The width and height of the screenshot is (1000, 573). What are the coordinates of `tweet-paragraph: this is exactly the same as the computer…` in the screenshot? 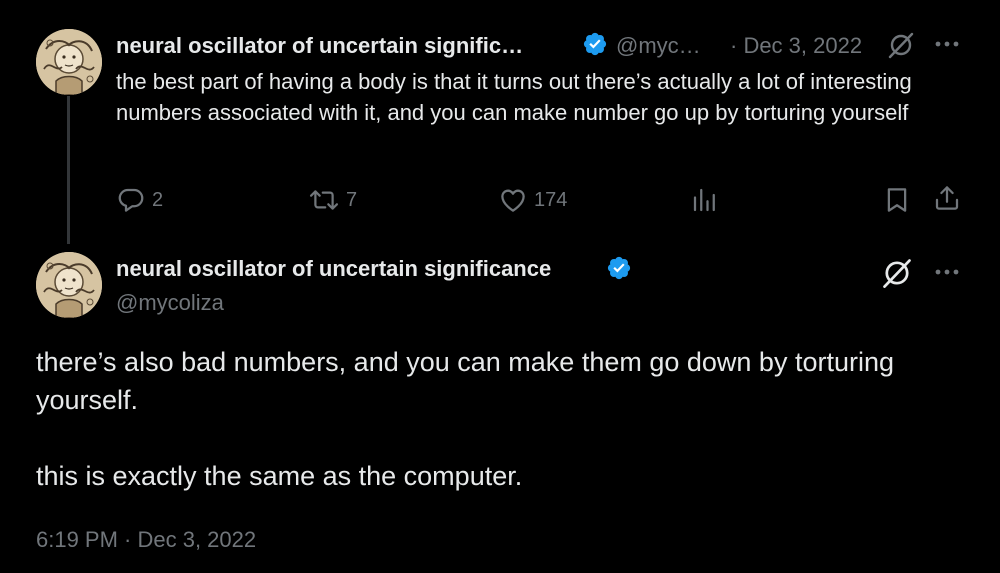 It's located at (279, 476).